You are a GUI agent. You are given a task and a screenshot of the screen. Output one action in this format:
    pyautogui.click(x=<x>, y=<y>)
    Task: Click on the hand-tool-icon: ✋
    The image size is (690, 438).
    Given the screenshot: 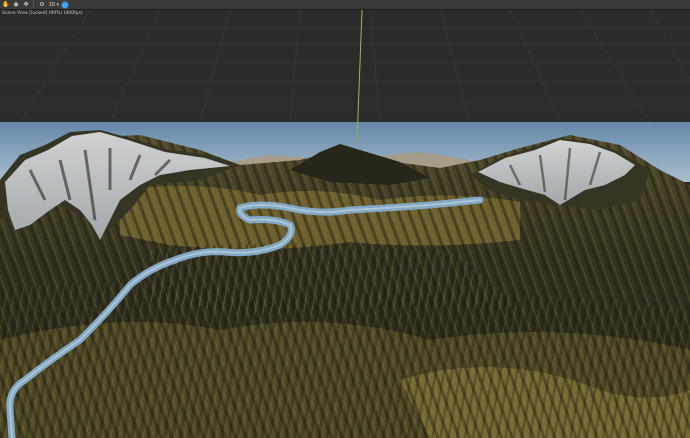 What is the action you would take?
    pyautogui.click(x=5, y=5)
    